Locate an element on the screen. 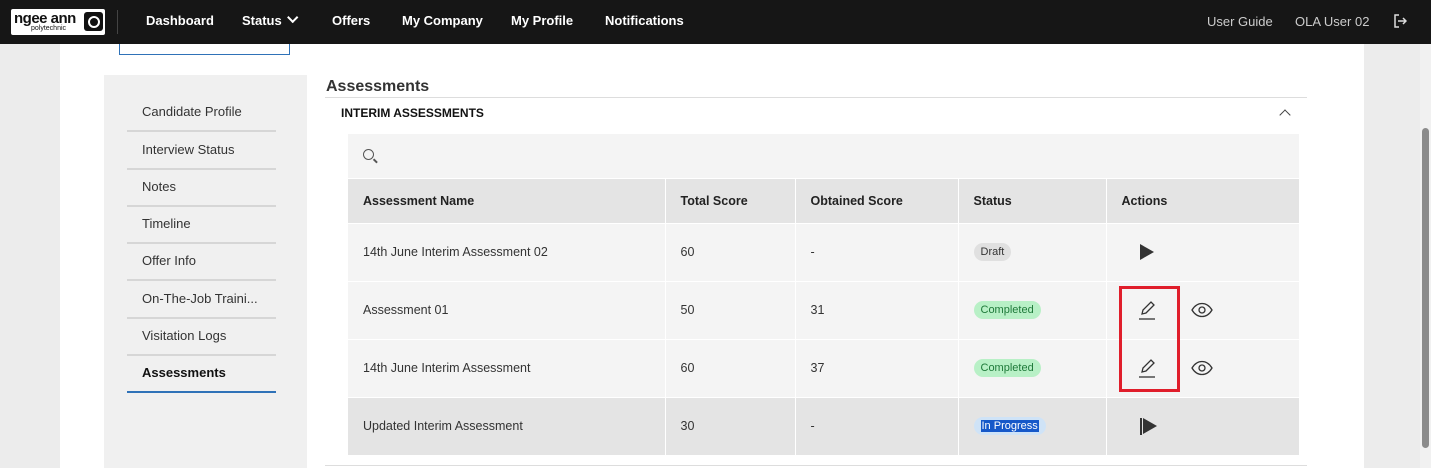 This screenshot has height=468, width=1431. logo-mark-icon is located at coordinates (93, 21).